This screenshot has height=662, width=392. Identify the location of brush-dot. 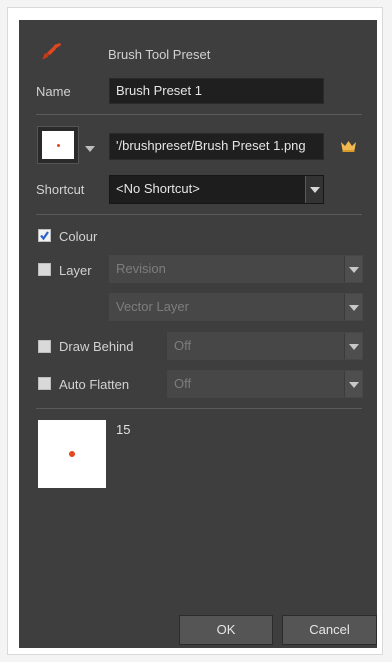
(58, 145).